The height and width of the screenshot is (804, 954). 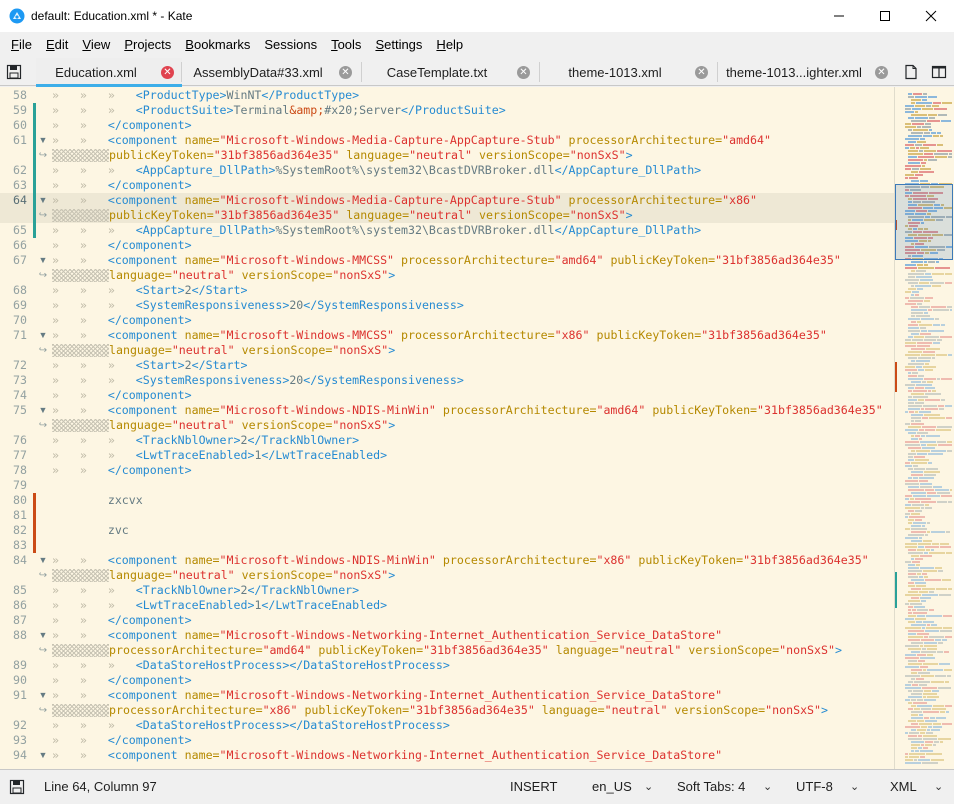 I want to click on minimap-viewport, so click(x=924, y=222).